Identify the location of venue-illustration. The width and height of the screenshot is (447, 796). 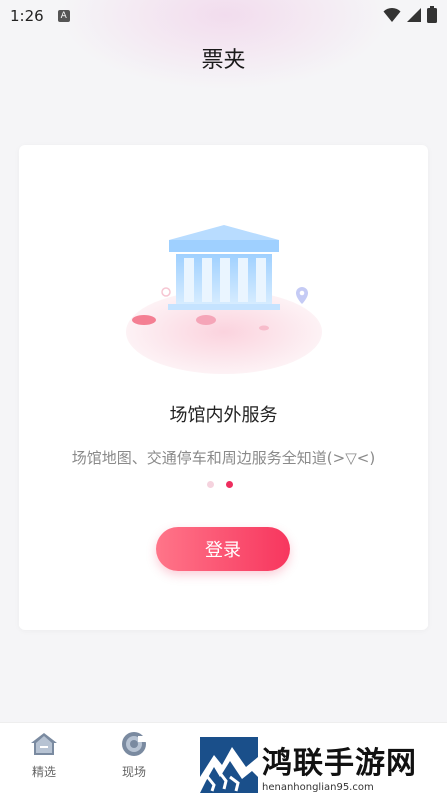
(224, 299).